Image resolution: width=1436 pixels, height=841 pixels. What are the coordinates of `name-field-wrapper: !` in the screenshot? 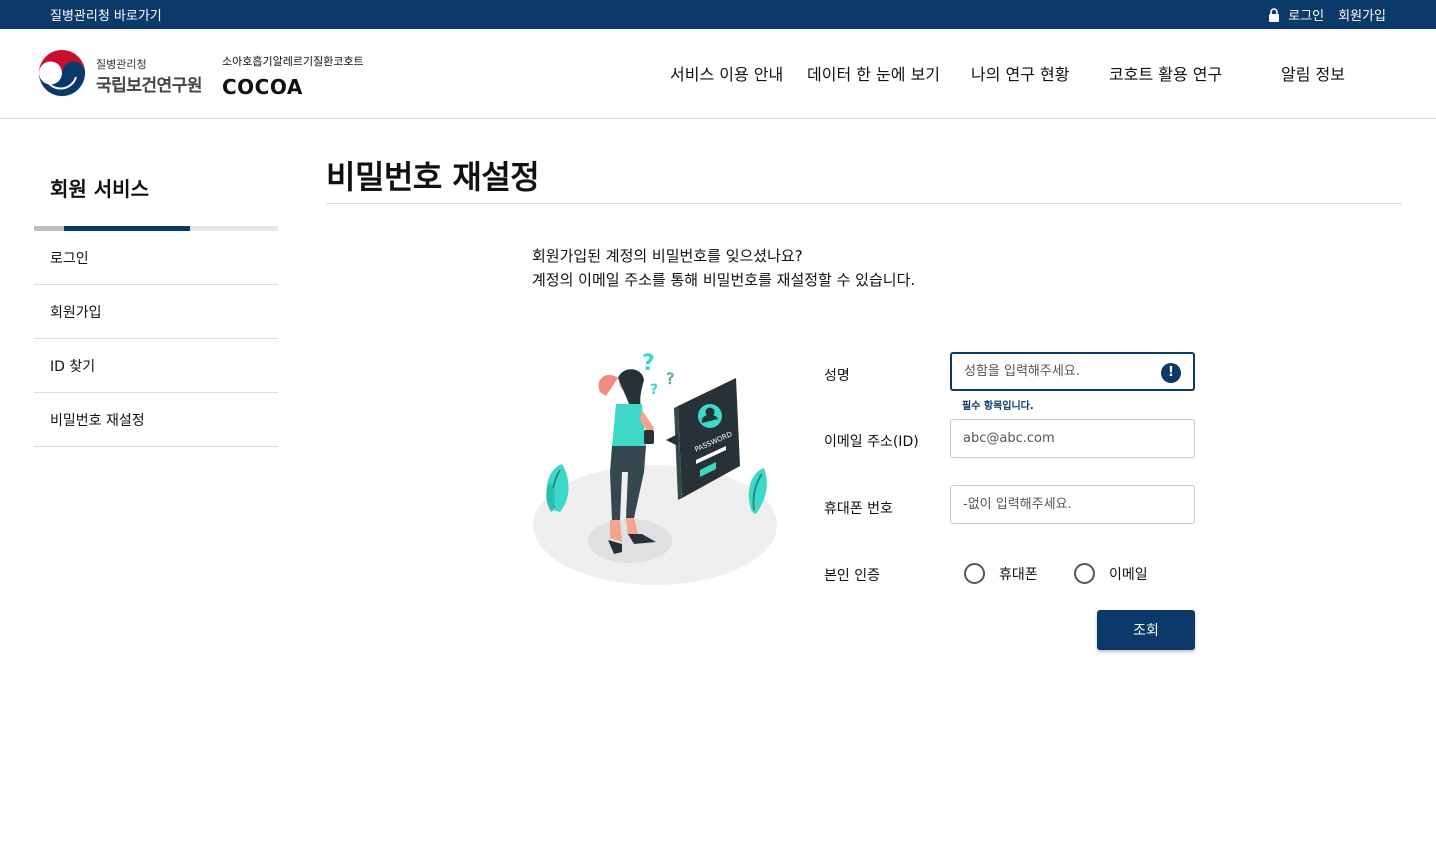 It's located at (1072, 371).